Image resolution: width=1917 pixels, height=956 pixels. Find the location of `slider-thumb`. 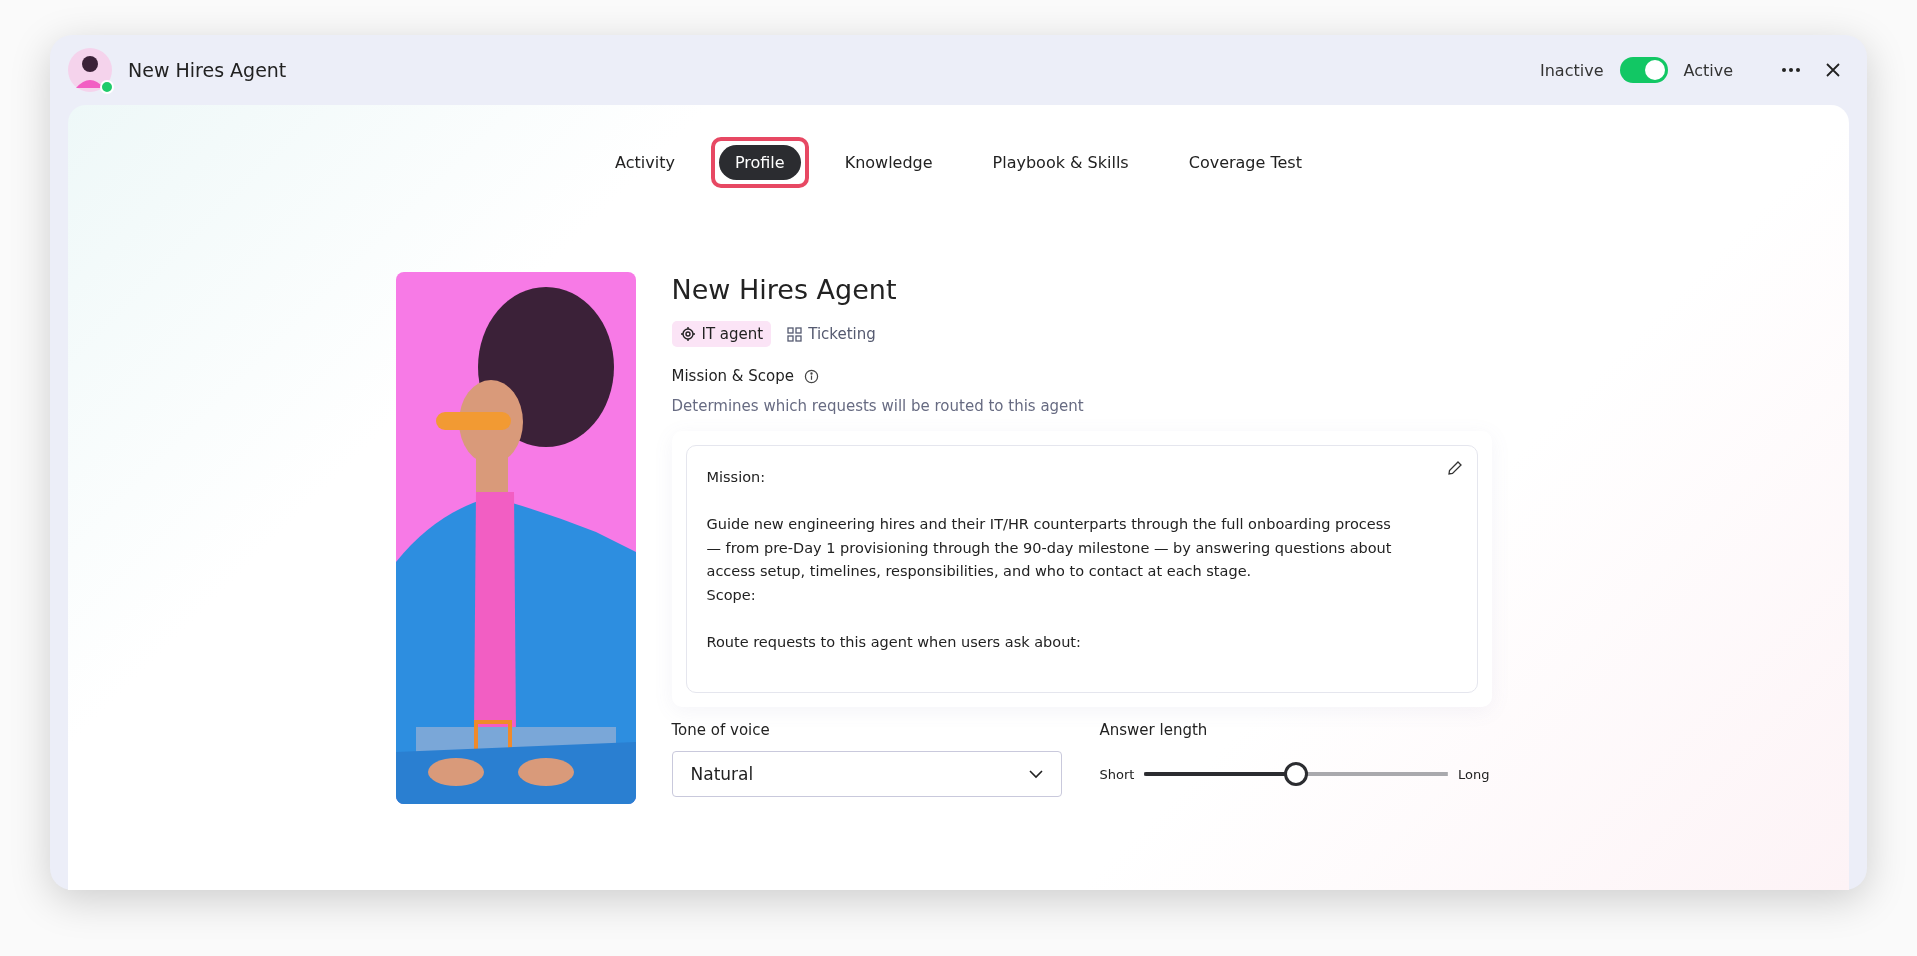

slider-thumb is located at coordinates (1296, 774).